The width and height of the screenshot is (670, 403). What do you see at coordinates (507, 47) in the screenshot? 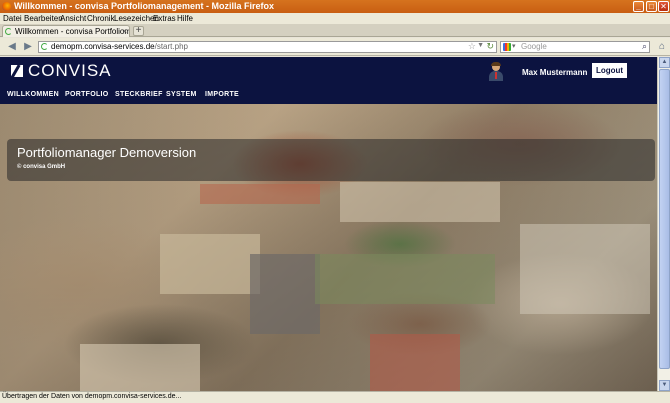
I see `google-icon` at bounding box center [507, 47].